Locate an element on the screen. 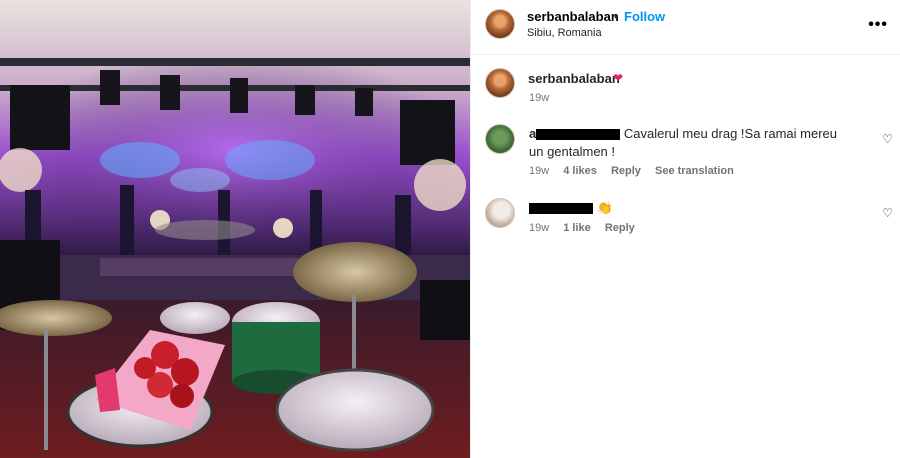 The height and width of the screenshot is (458, 900). comment-likes-link: 4 likes is located at coordinates (580, 171).